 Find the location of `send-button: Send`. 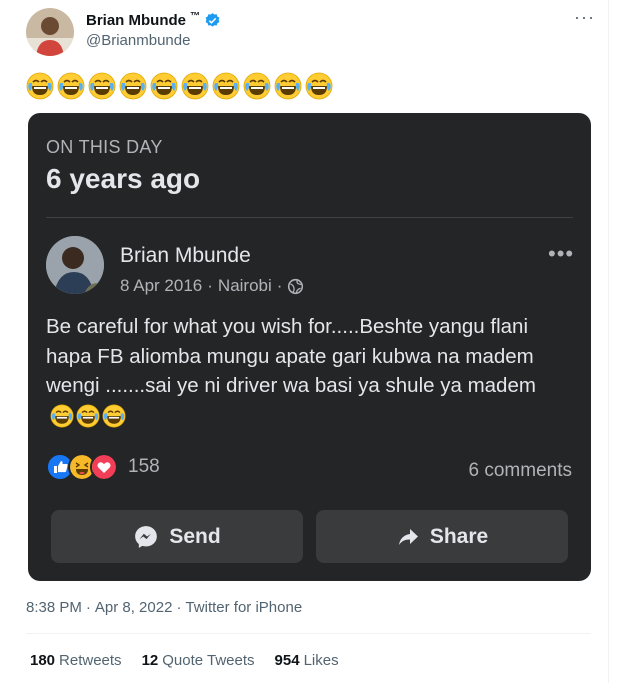

send-button: Send is located at coordinates (177, 536).